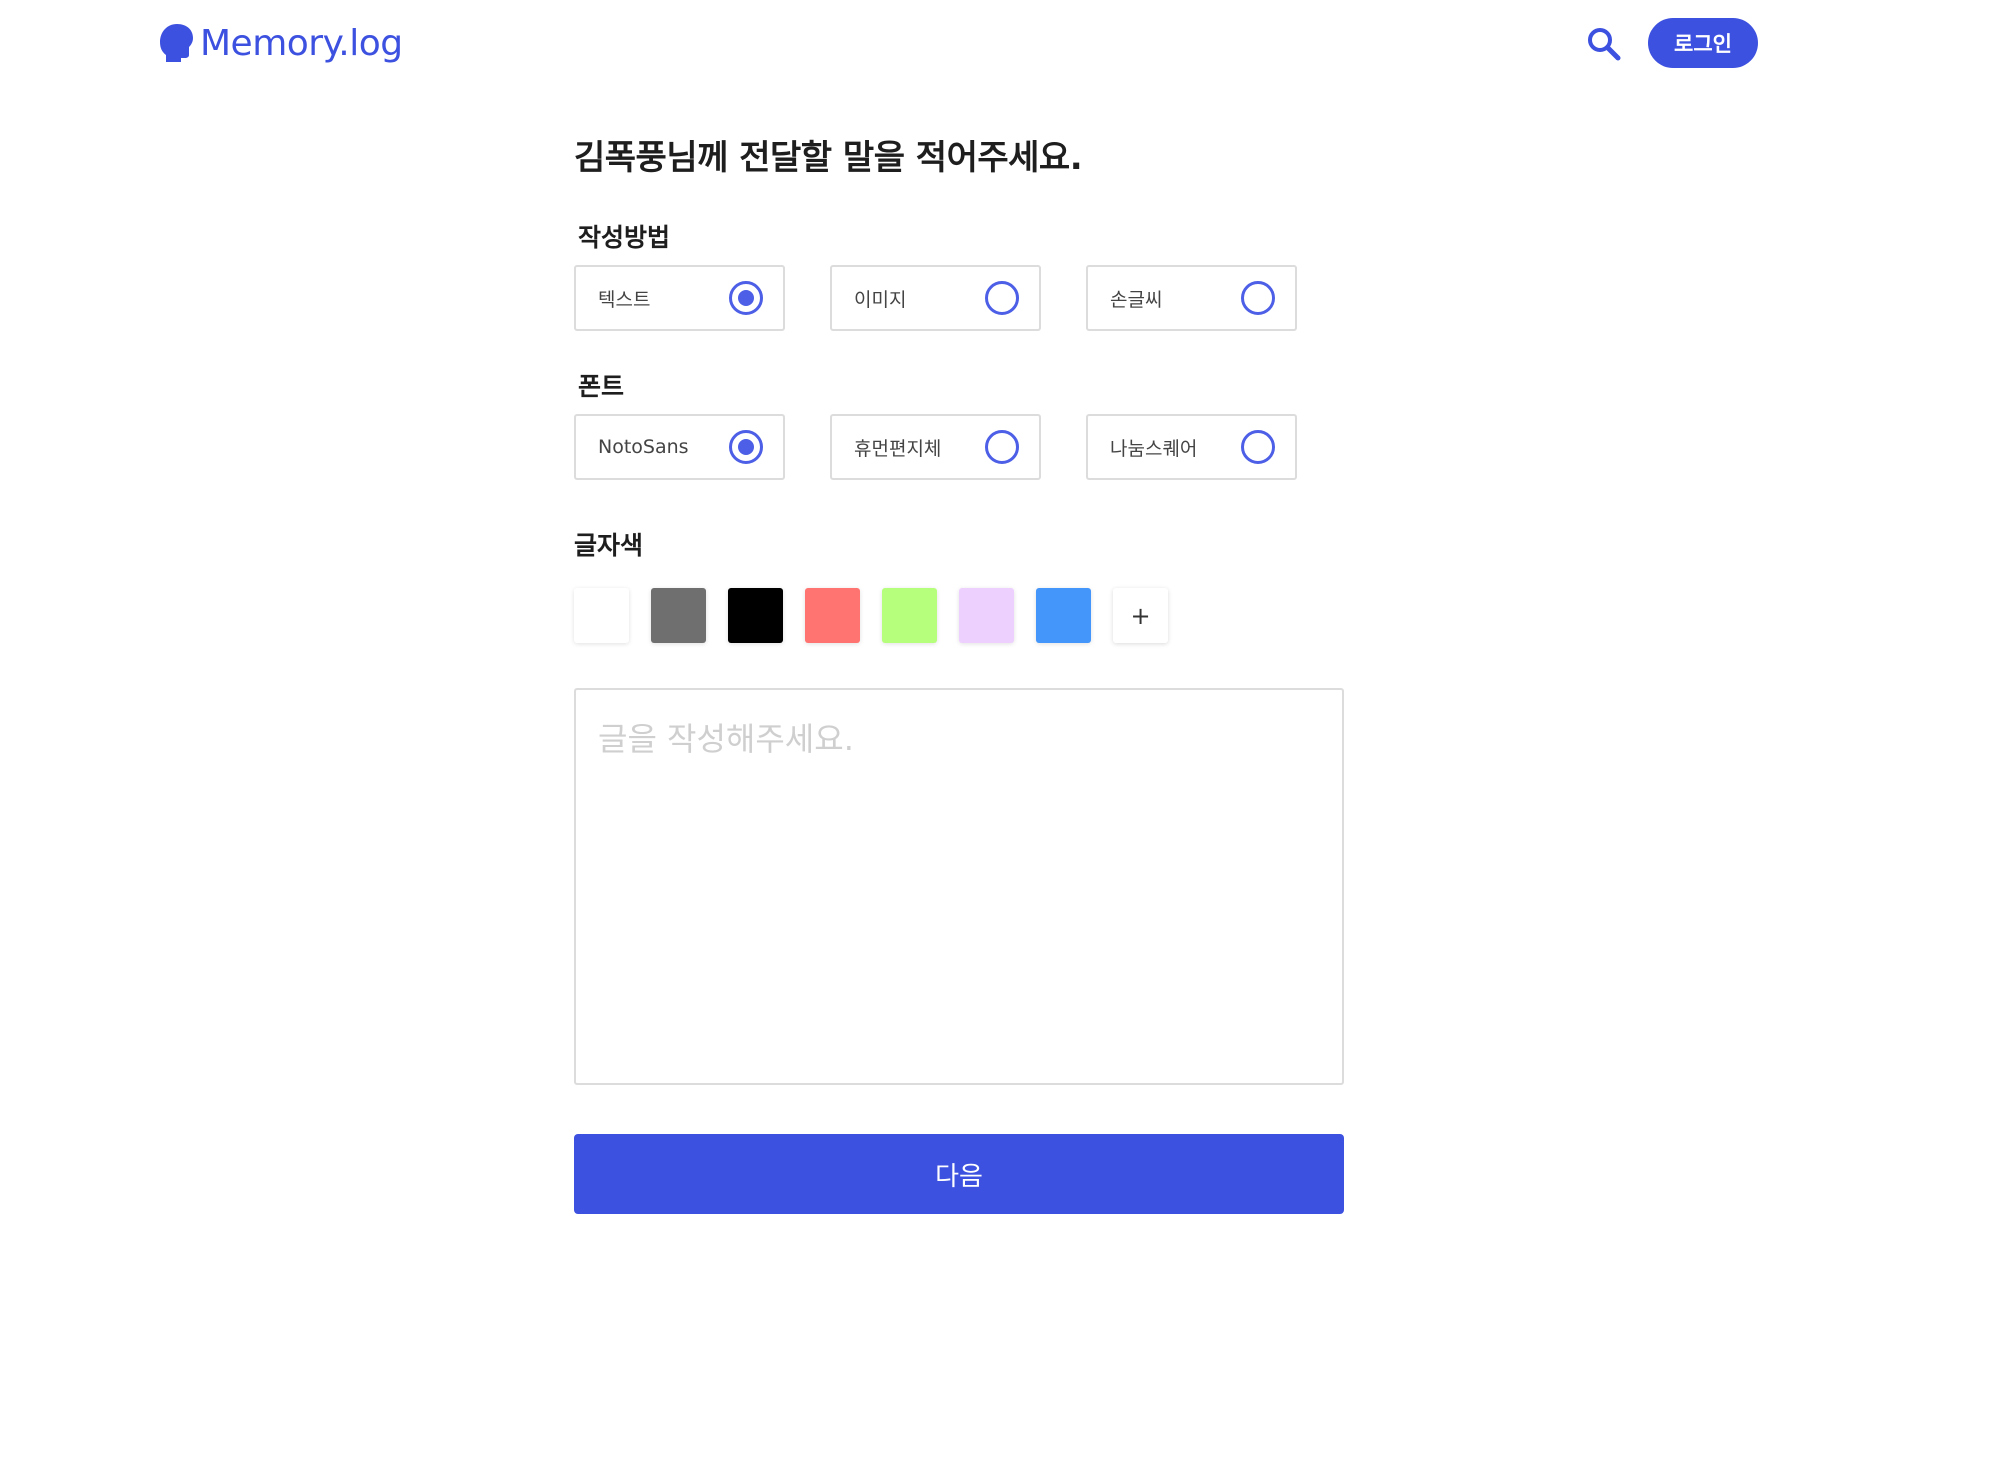  I want to click on write-method-option-handwriting: 손글씨, so click(1191, 298).